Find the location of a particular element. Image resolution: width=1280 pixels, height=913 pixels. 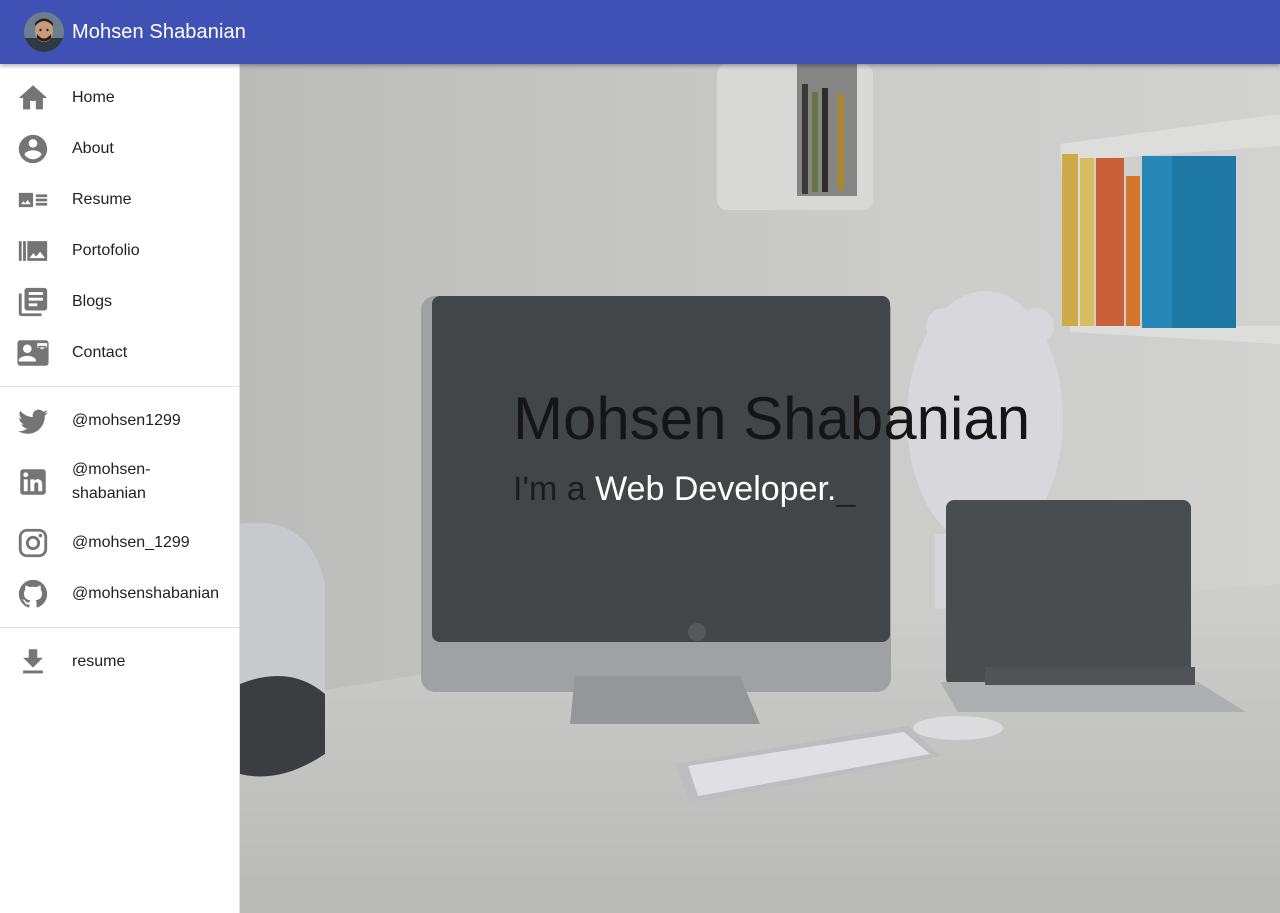

social-item-linkedin: @mohsen-shabanian is located at coordinates (119, 481).